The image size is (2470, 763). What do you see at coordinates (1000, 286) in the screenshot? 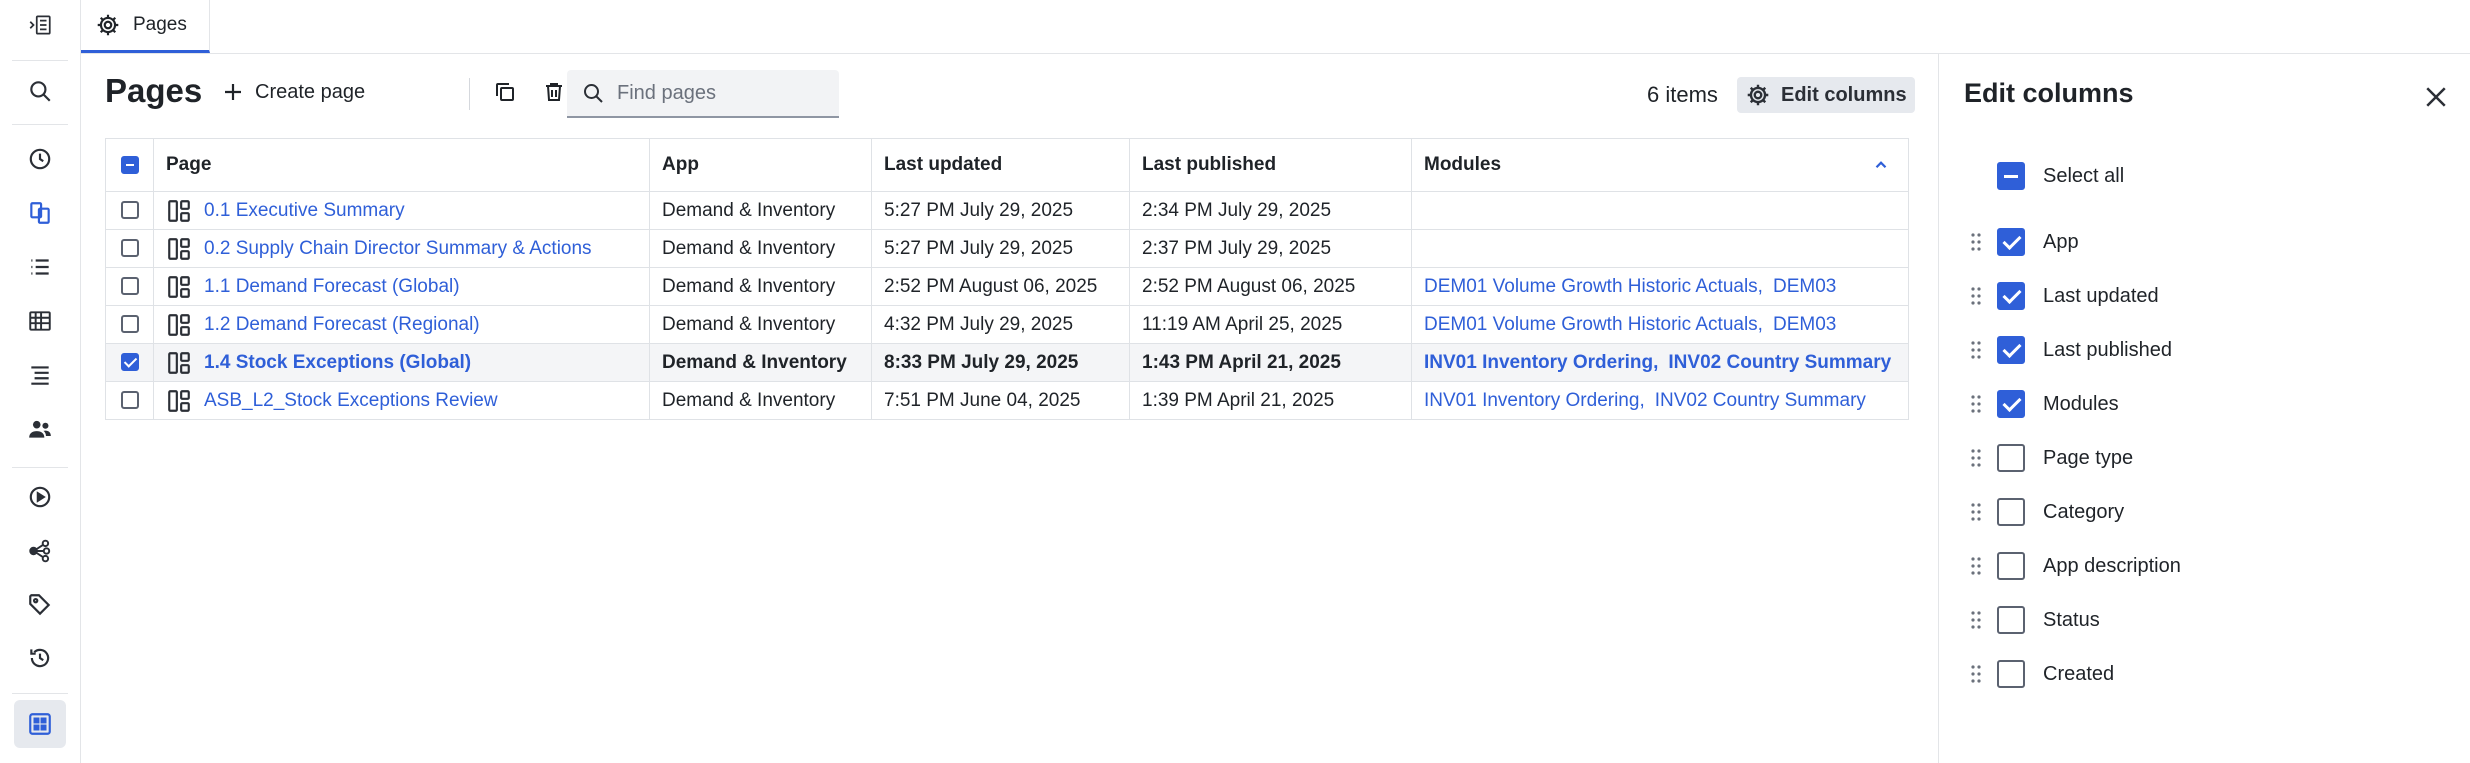
I see `last-updated-cell: 2:52 PM August 06, 2025` at bounding box center [1000, 286].